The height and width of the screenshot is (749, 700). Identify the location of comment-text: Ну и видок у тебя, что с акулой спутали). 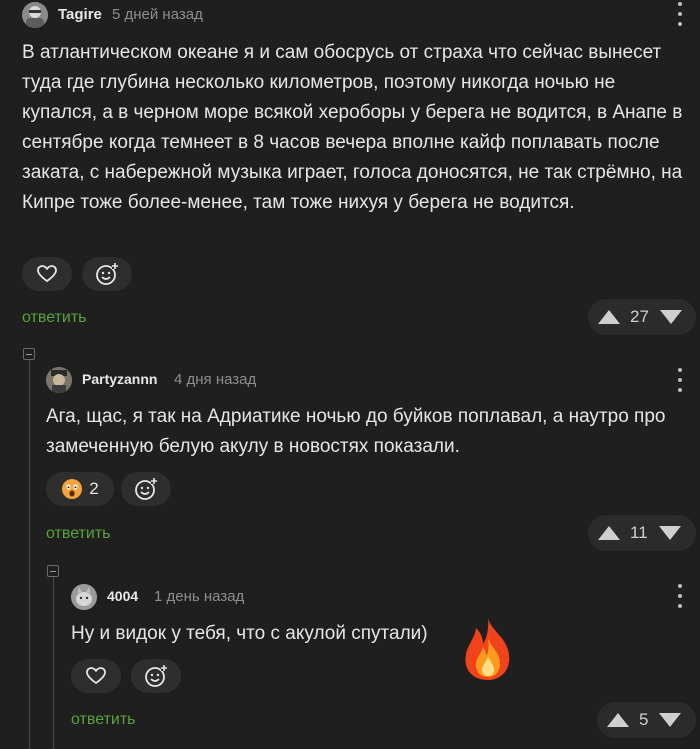
(249, 633).